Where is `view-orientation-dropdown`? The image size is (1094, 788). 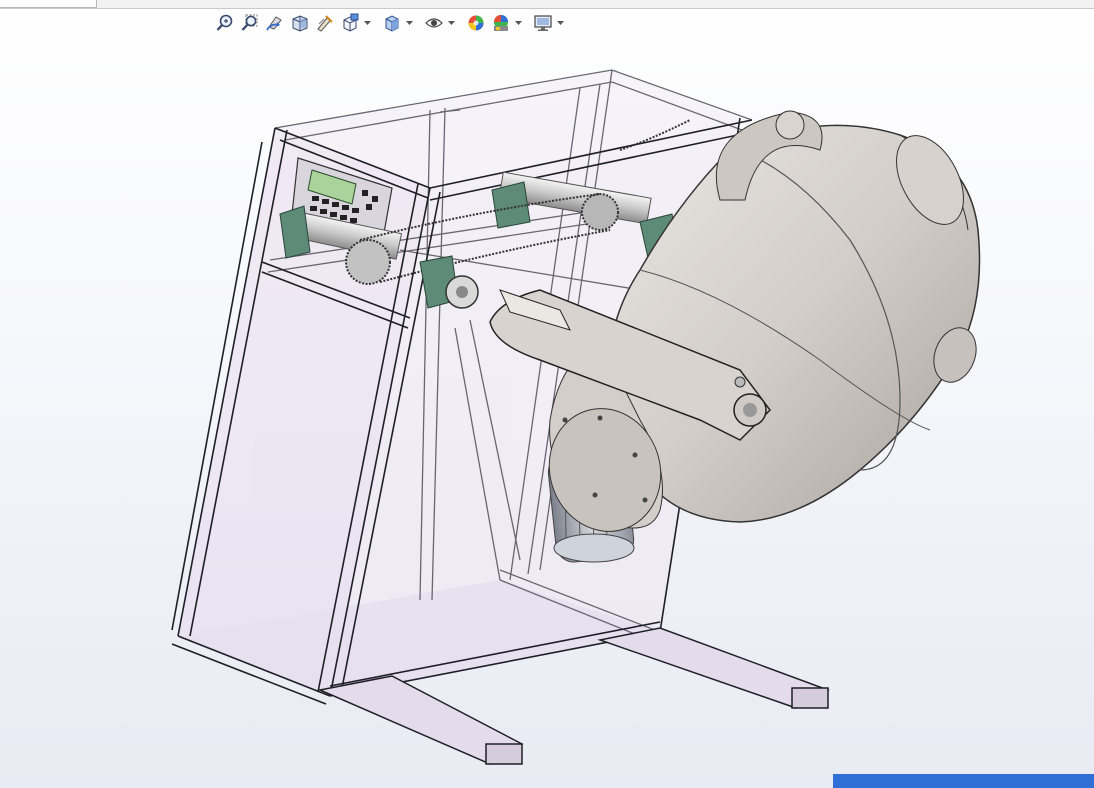 view-orientation-dropdown is located at coordinates (367, 23).